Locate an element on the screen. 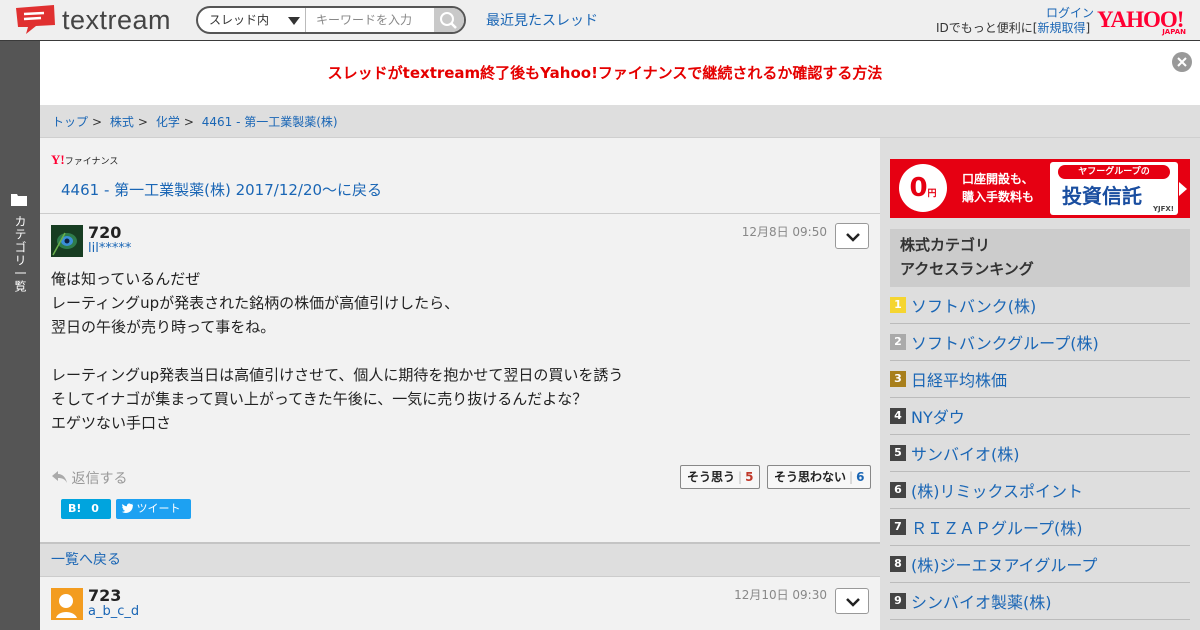 The height and width of the screenshot is (630, 1200). ranking-item: 6 (株)リミックスポイント is located at coordinates (1040, 490).